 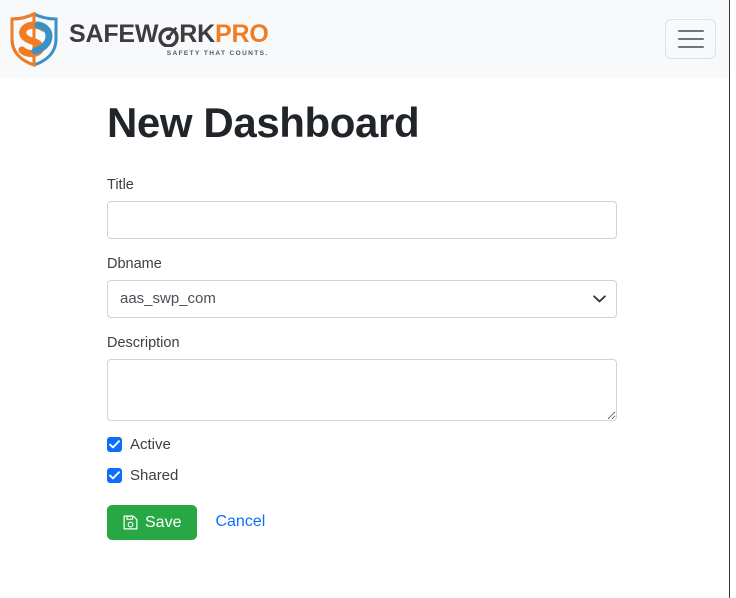 I want to click on checkbox-row-active: Active, so click(x=418, y=444).